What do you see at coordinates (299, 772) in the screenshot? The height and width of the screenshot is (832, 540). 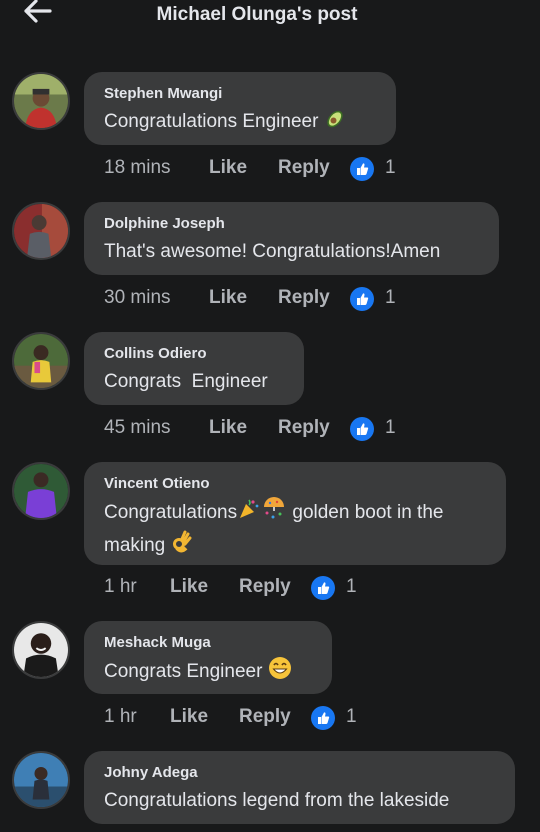 I see `comment-author: Johny Adega` at bounding box center [299, 772].